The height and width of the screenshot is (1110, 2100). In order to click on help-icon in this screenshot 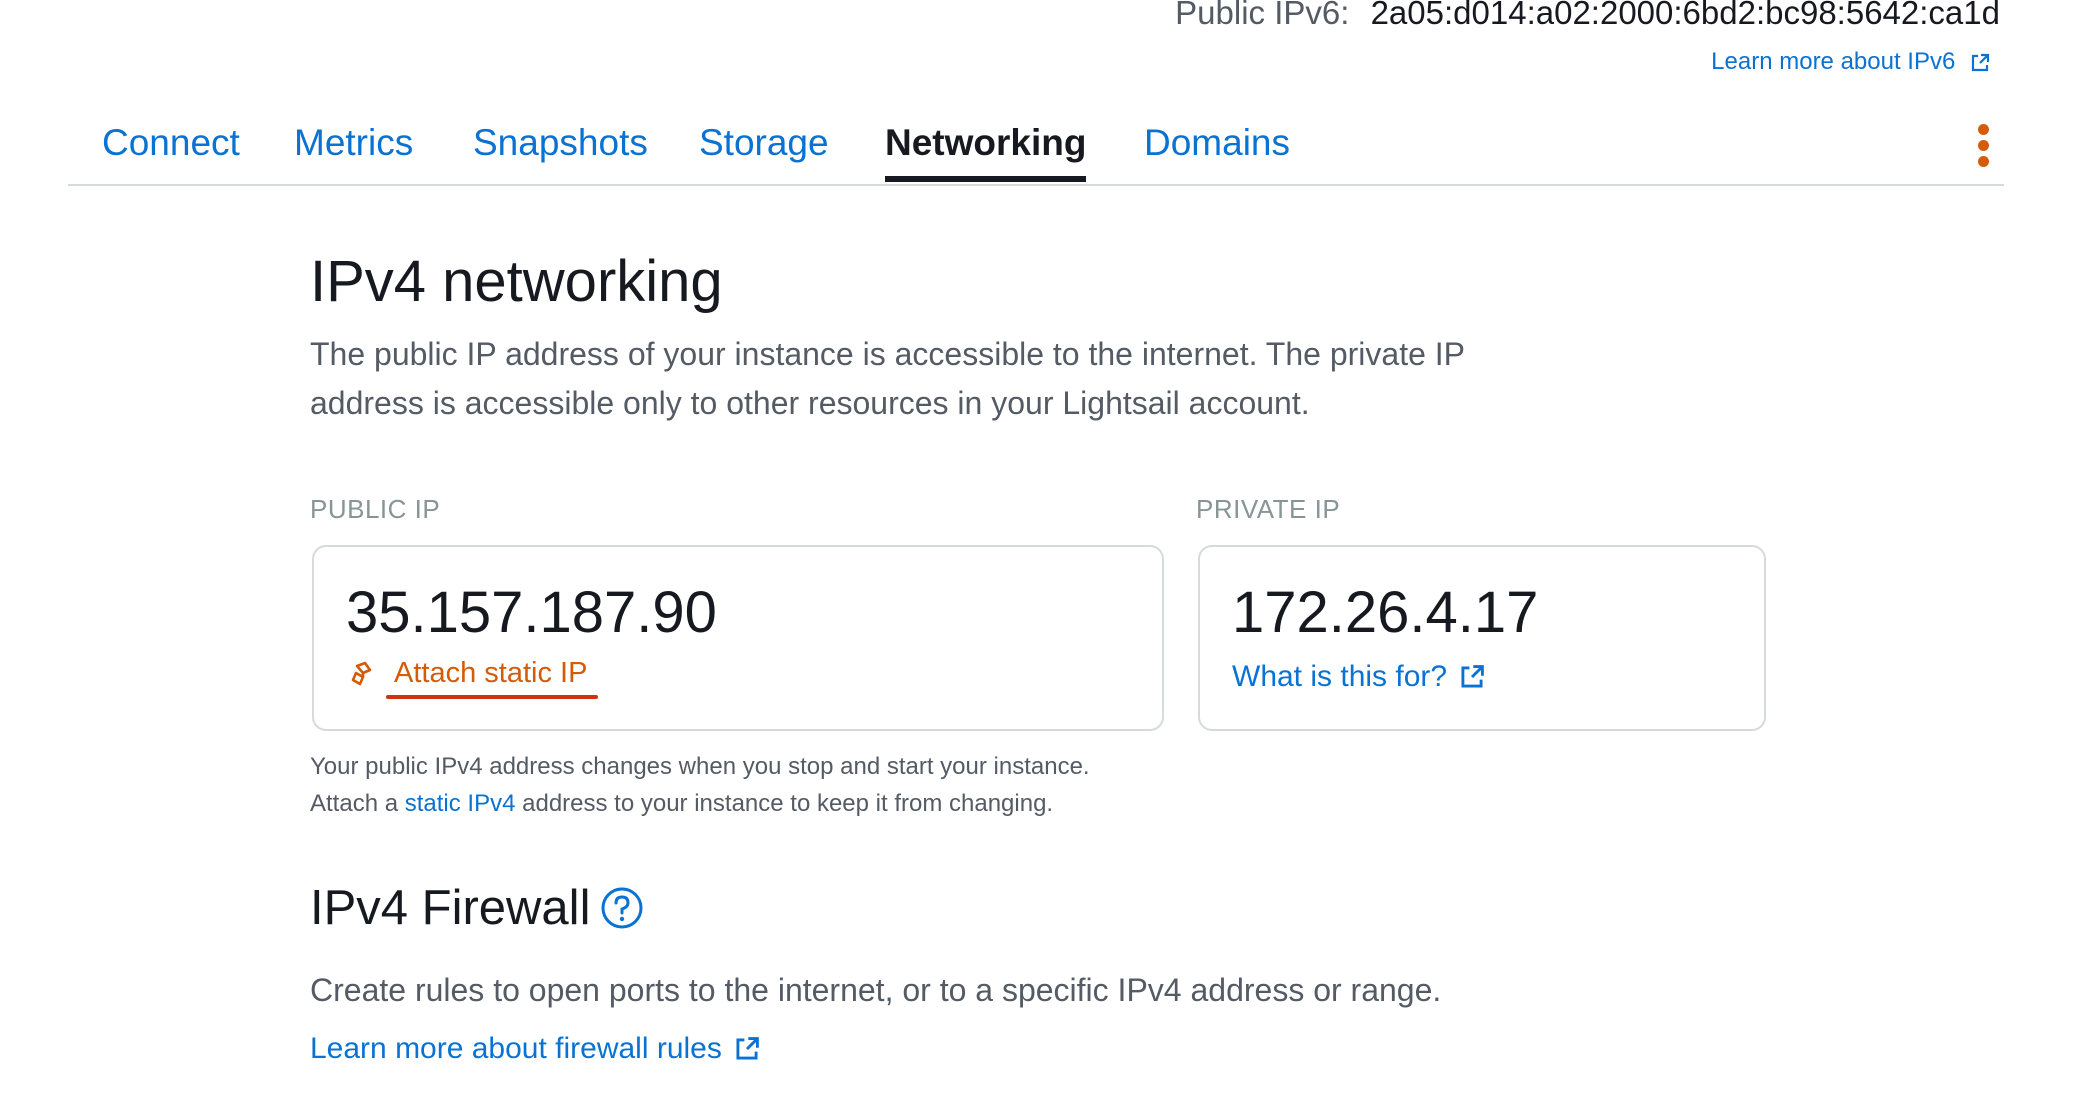, I will do `click(622, 908)`.